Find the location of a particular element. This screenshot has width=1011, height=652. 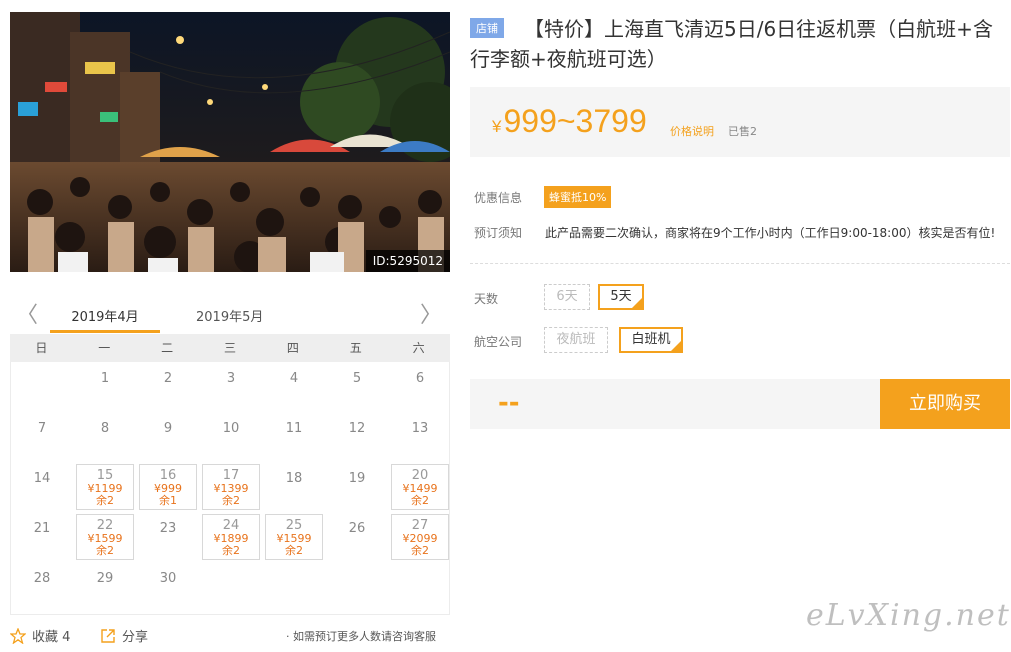

day-number: 19 is located at coordinates (357, 478).